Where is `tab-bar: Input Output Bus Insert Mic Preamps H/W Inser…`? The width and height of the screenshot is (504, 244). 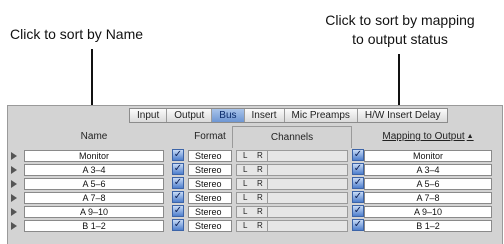
tab-bar: Input Output Bus Insert Mic Preamps H/W Inser… is located at coordinates (289, 115).